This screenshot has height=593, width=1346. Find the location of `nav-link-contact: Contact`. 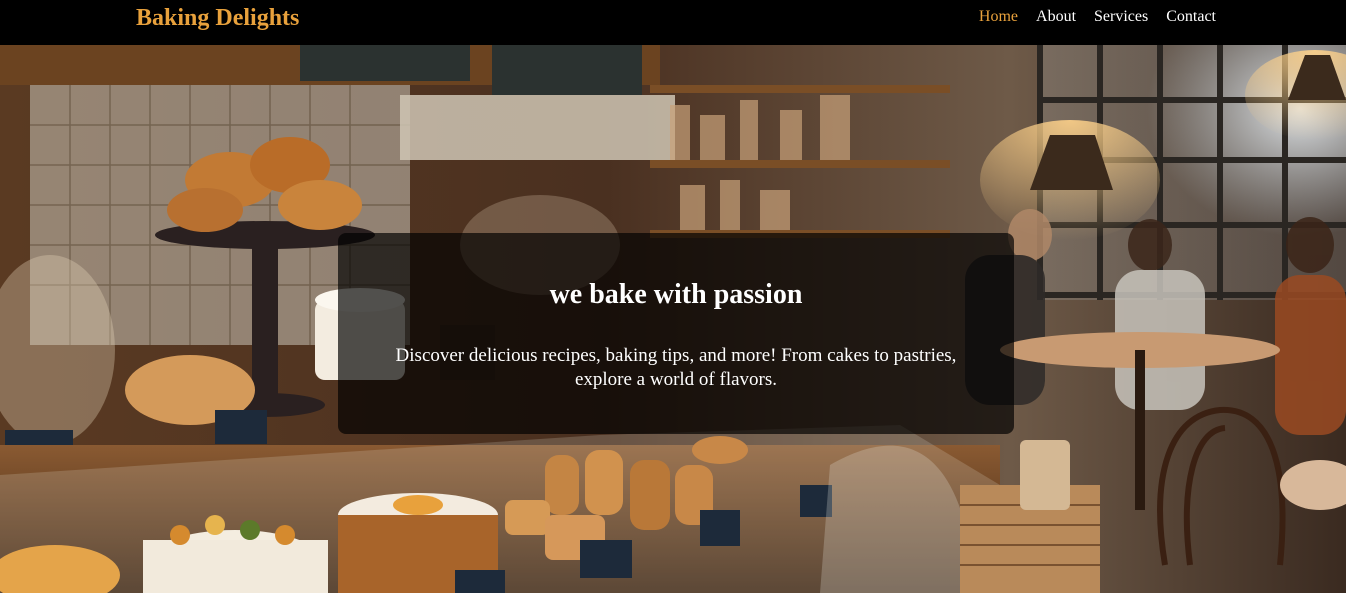

nav-link-contact: Contact is located at coordinates (1191, 17).